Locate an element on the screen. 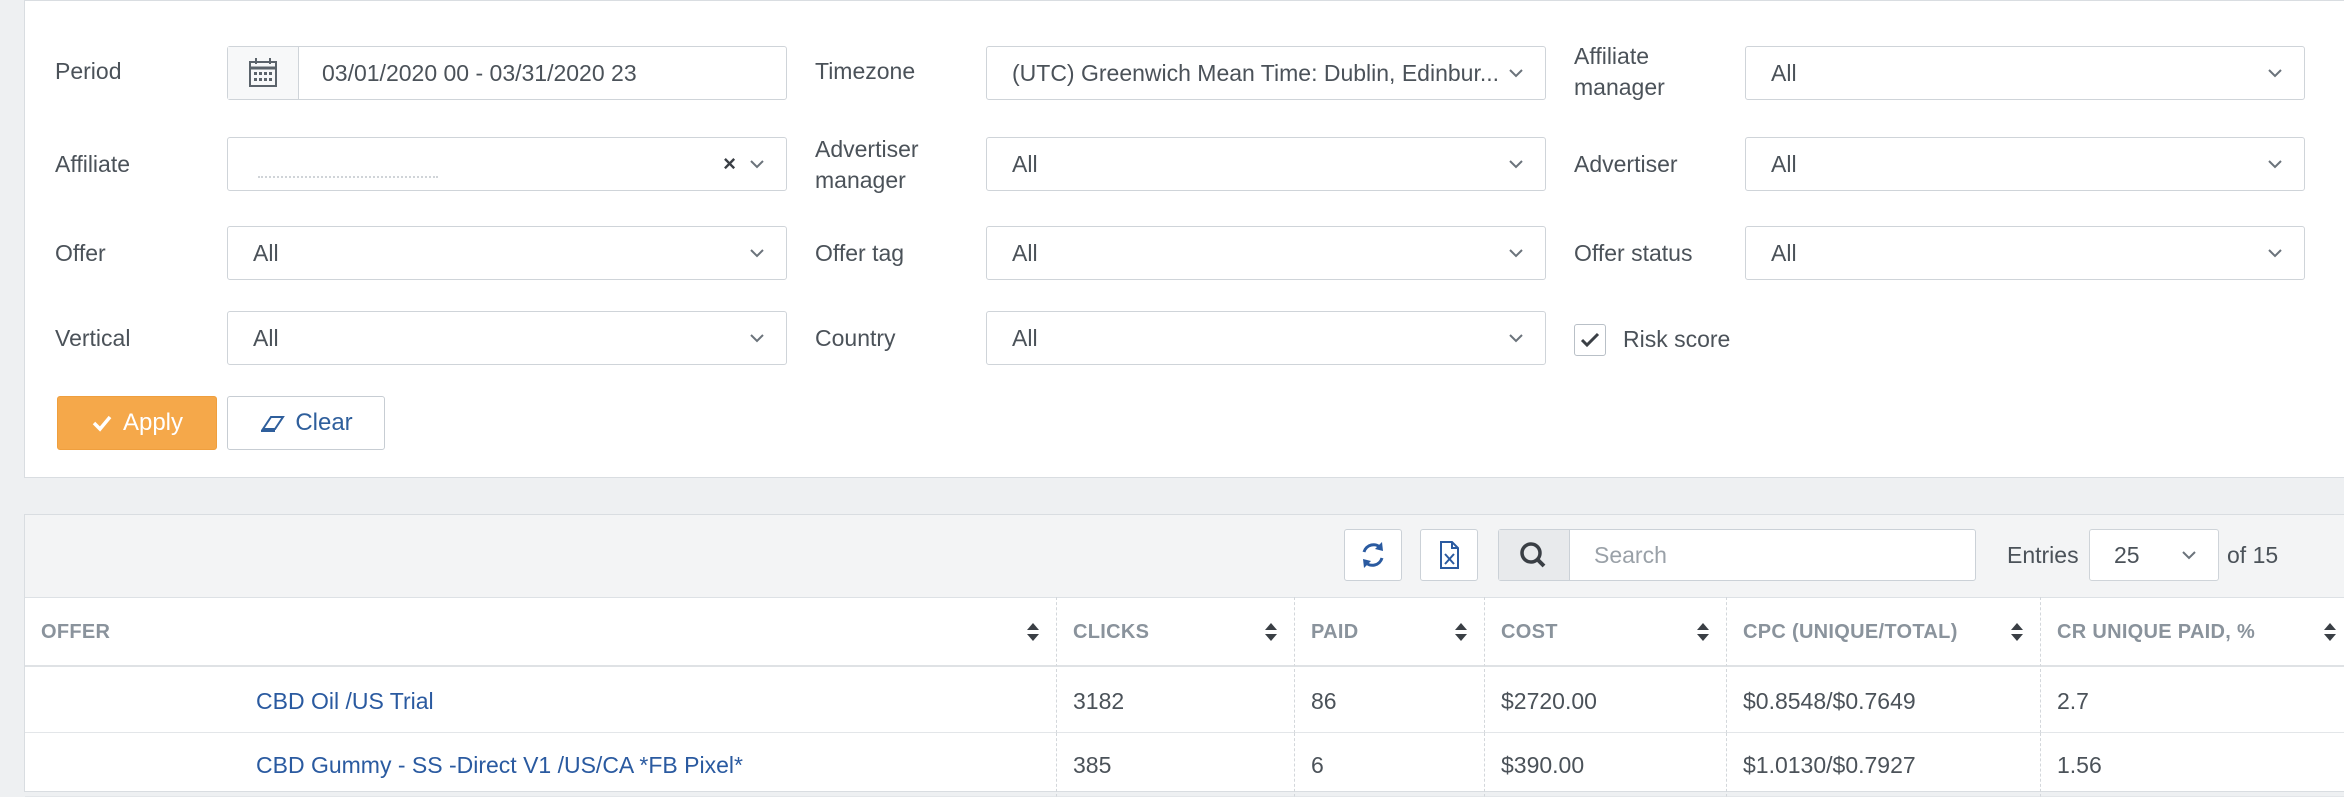  advertiser-manager-label-line2: manager is located at coordinates (860, 180).